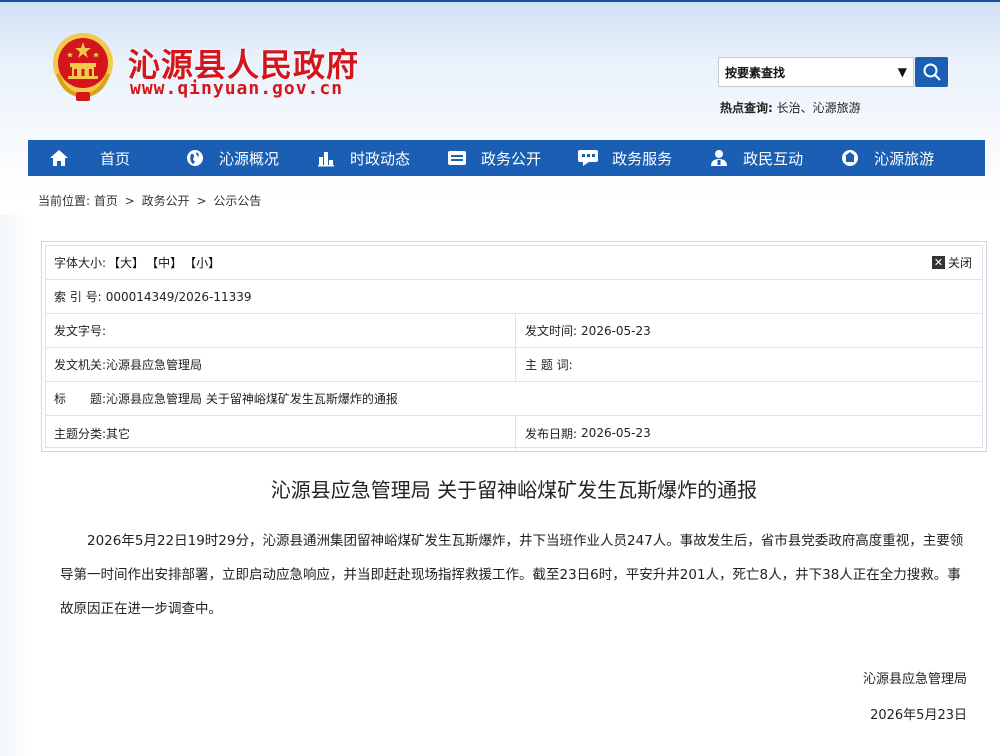 Image resolution: width=1000 pixels, height=756 pixels. What do you see at coordinates (80, 263) in the screenshot?
I see `font-size-label: 字体大小:` at bounding box center [80, 263].